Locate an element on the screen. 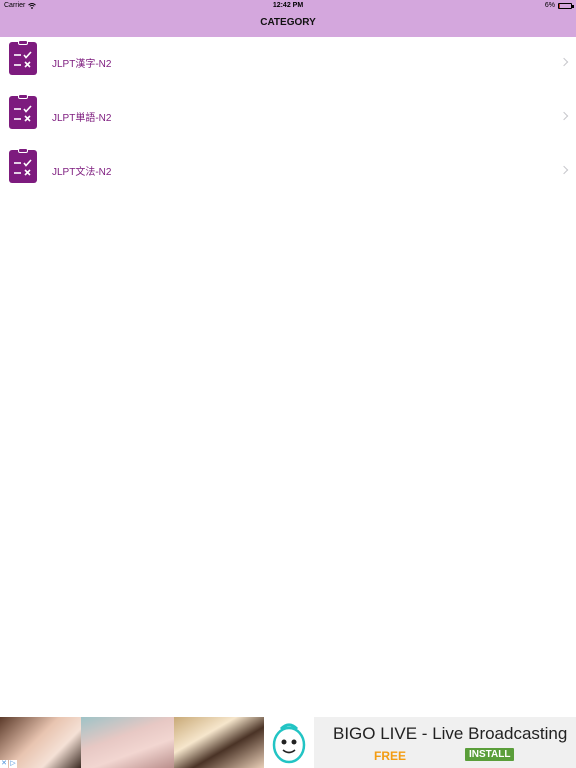 The width and height of the screenshot is (576, 768). status-right: 6% is located at coordinates (559, 5).